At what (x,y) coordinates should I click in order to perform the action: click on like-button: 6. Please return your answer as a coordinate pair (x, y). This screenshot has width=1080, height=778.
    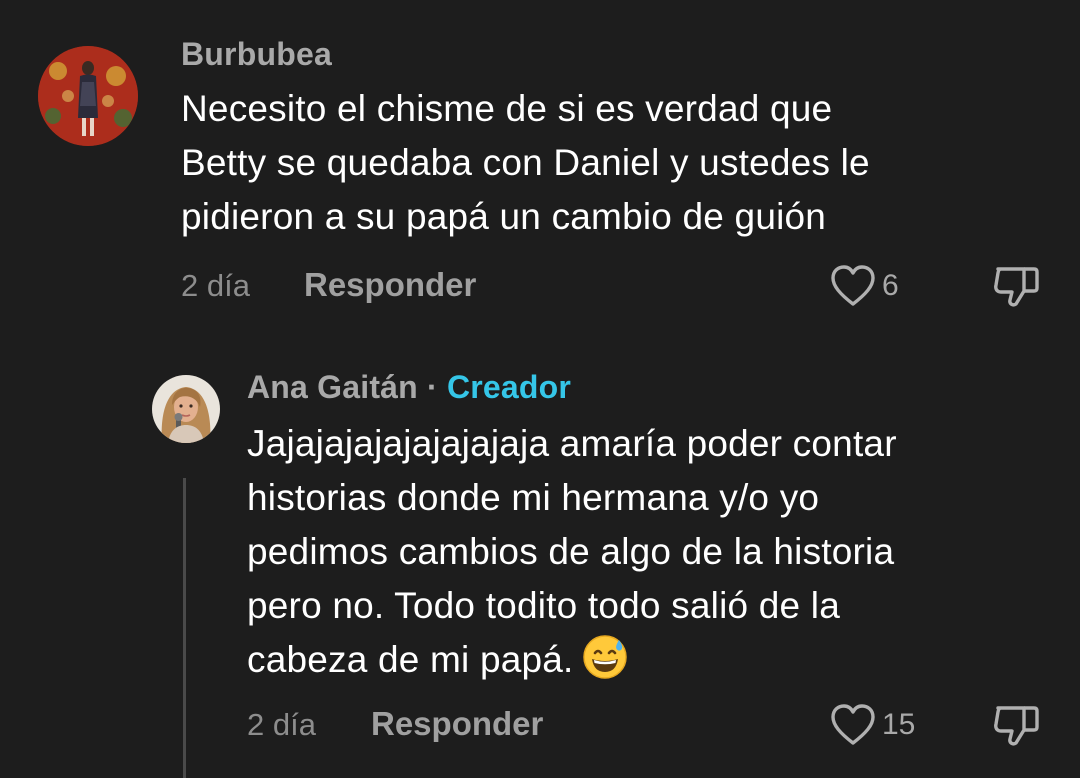
    Looking at the image, I should click on (864, 286).